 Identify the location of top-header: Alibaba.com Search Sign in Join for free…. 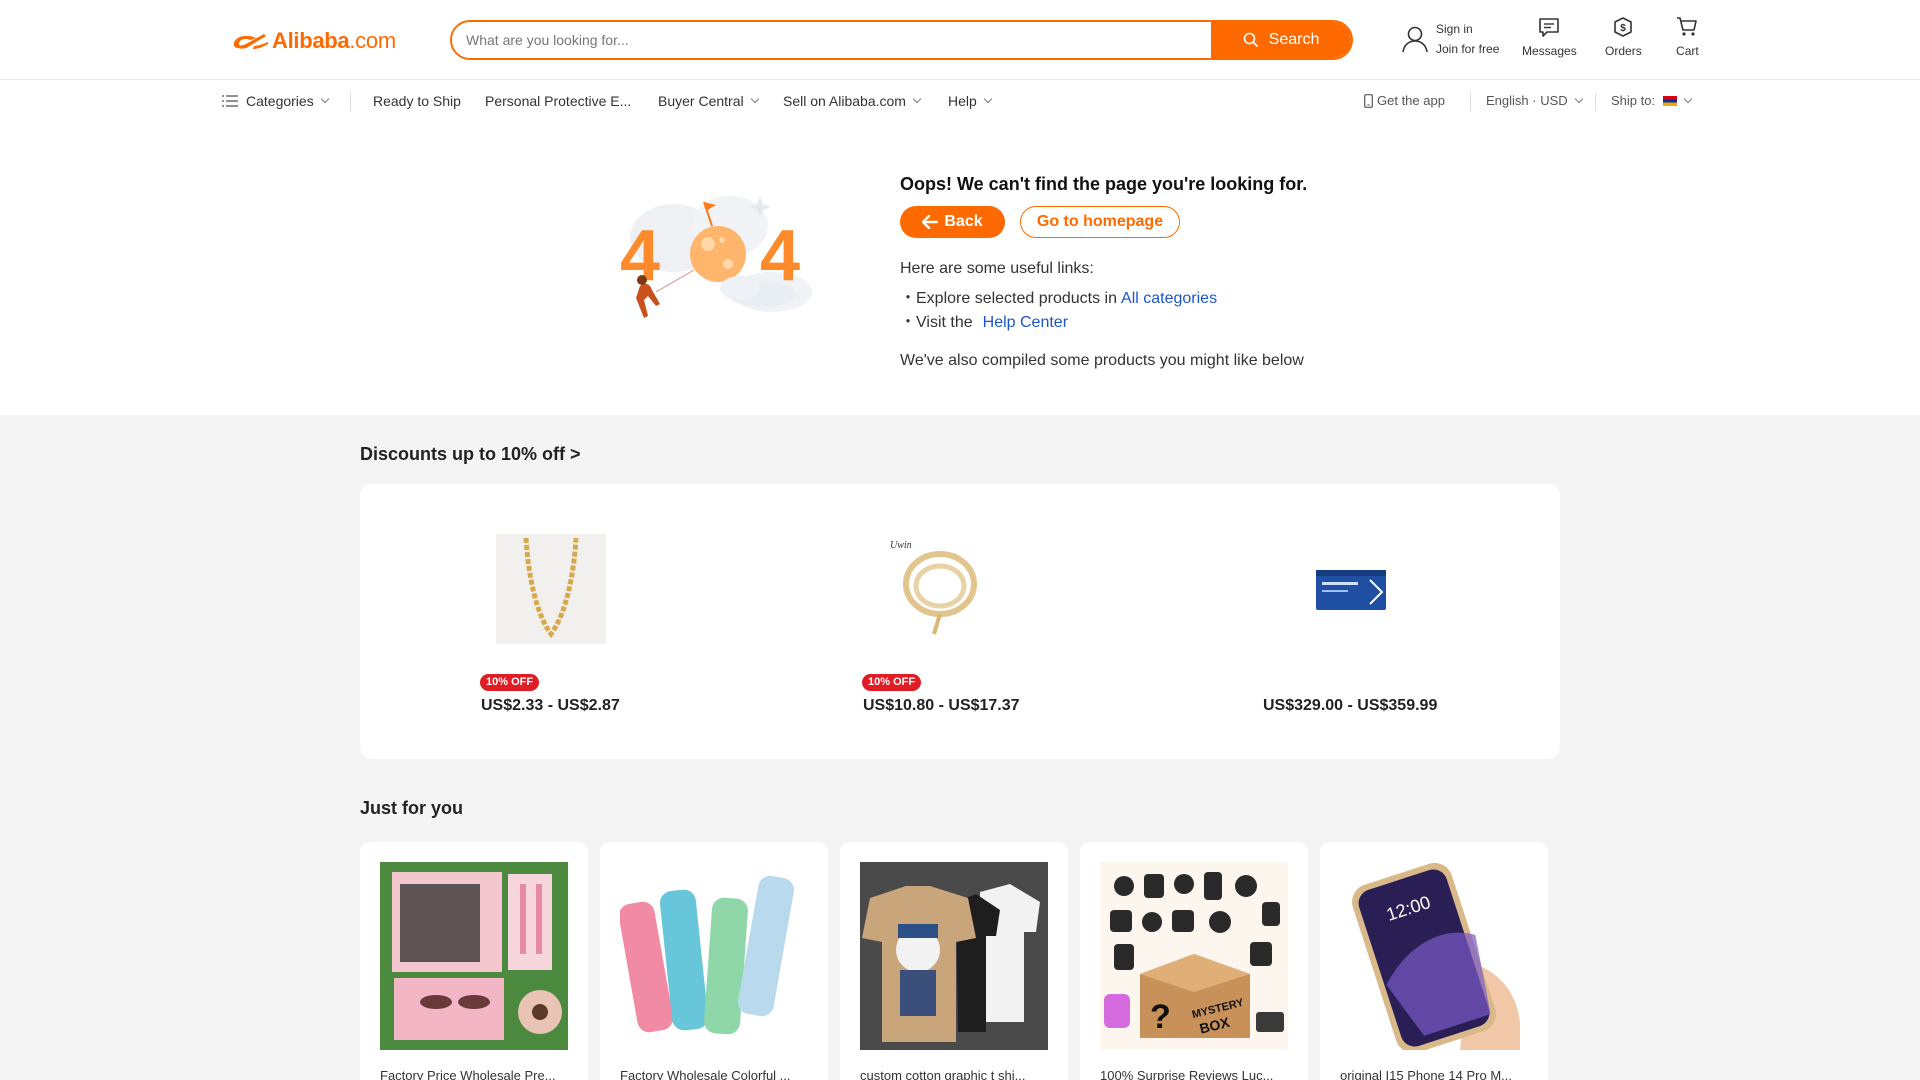
(960, 40).